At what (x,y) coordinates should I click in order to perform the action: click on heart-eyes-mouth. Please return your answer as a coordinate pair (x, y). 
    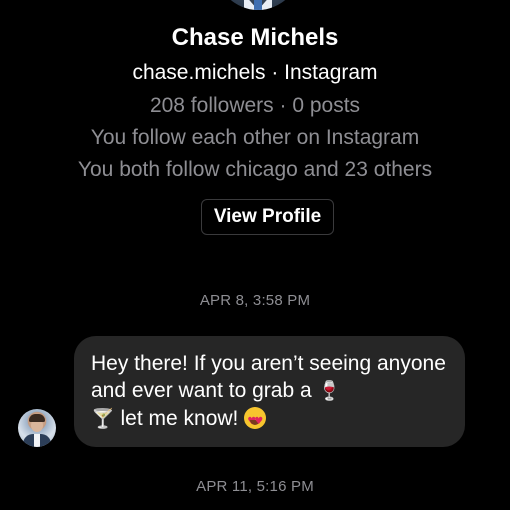
    Looking at the image, I should click on (255, 422).